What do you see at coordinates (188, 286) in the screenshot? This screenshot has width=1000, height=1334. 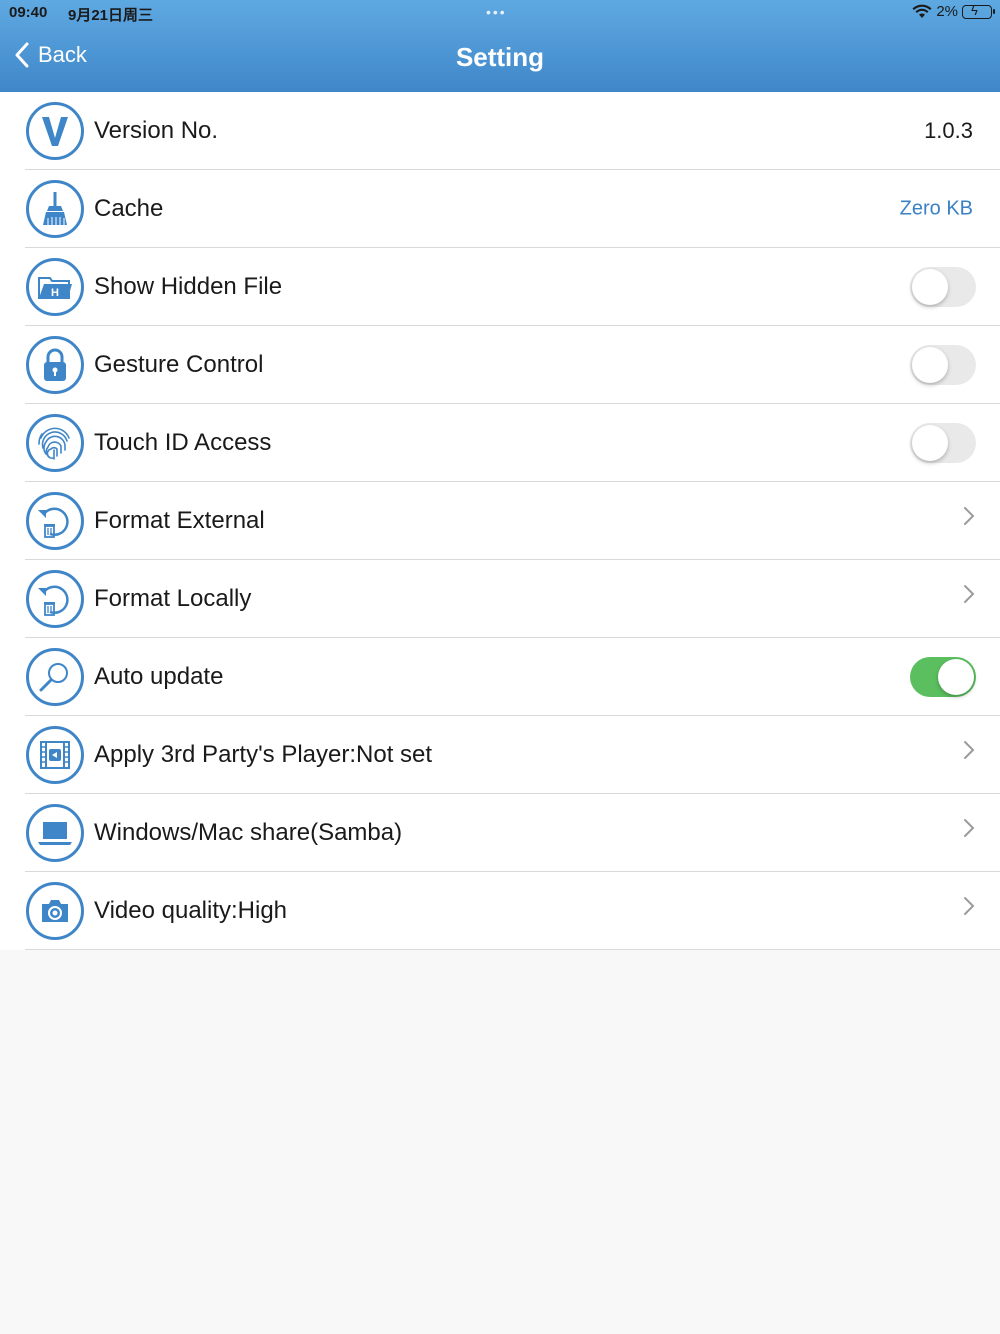 I see `show-hidden-file-label: Show Hidden File` at bounding box center [188, 286].